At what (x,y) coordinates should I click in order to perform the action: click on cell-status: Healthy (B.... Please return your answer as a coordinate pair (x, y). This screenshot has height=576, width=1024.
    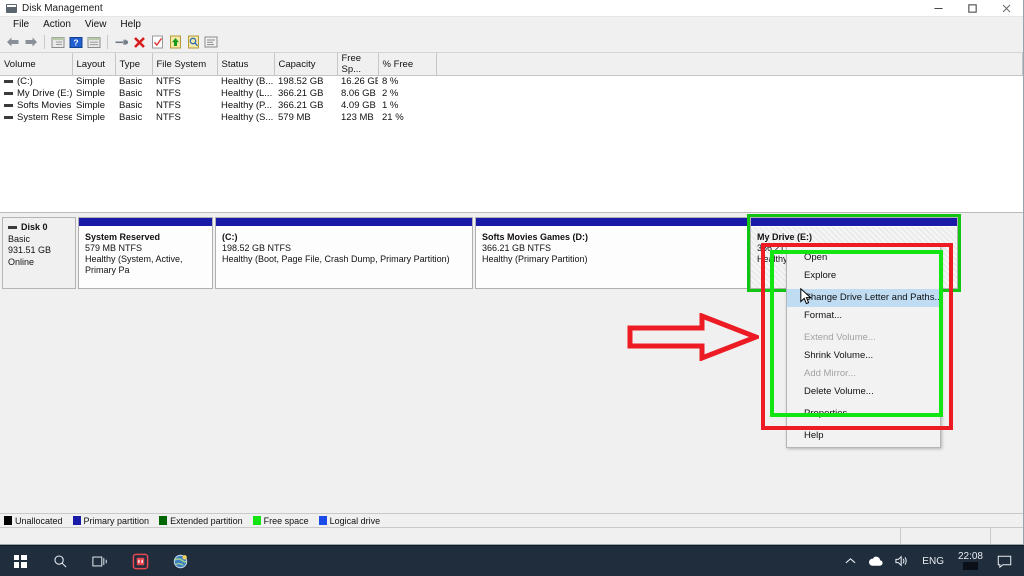
    Looking at the image, I should click on (247, 82).